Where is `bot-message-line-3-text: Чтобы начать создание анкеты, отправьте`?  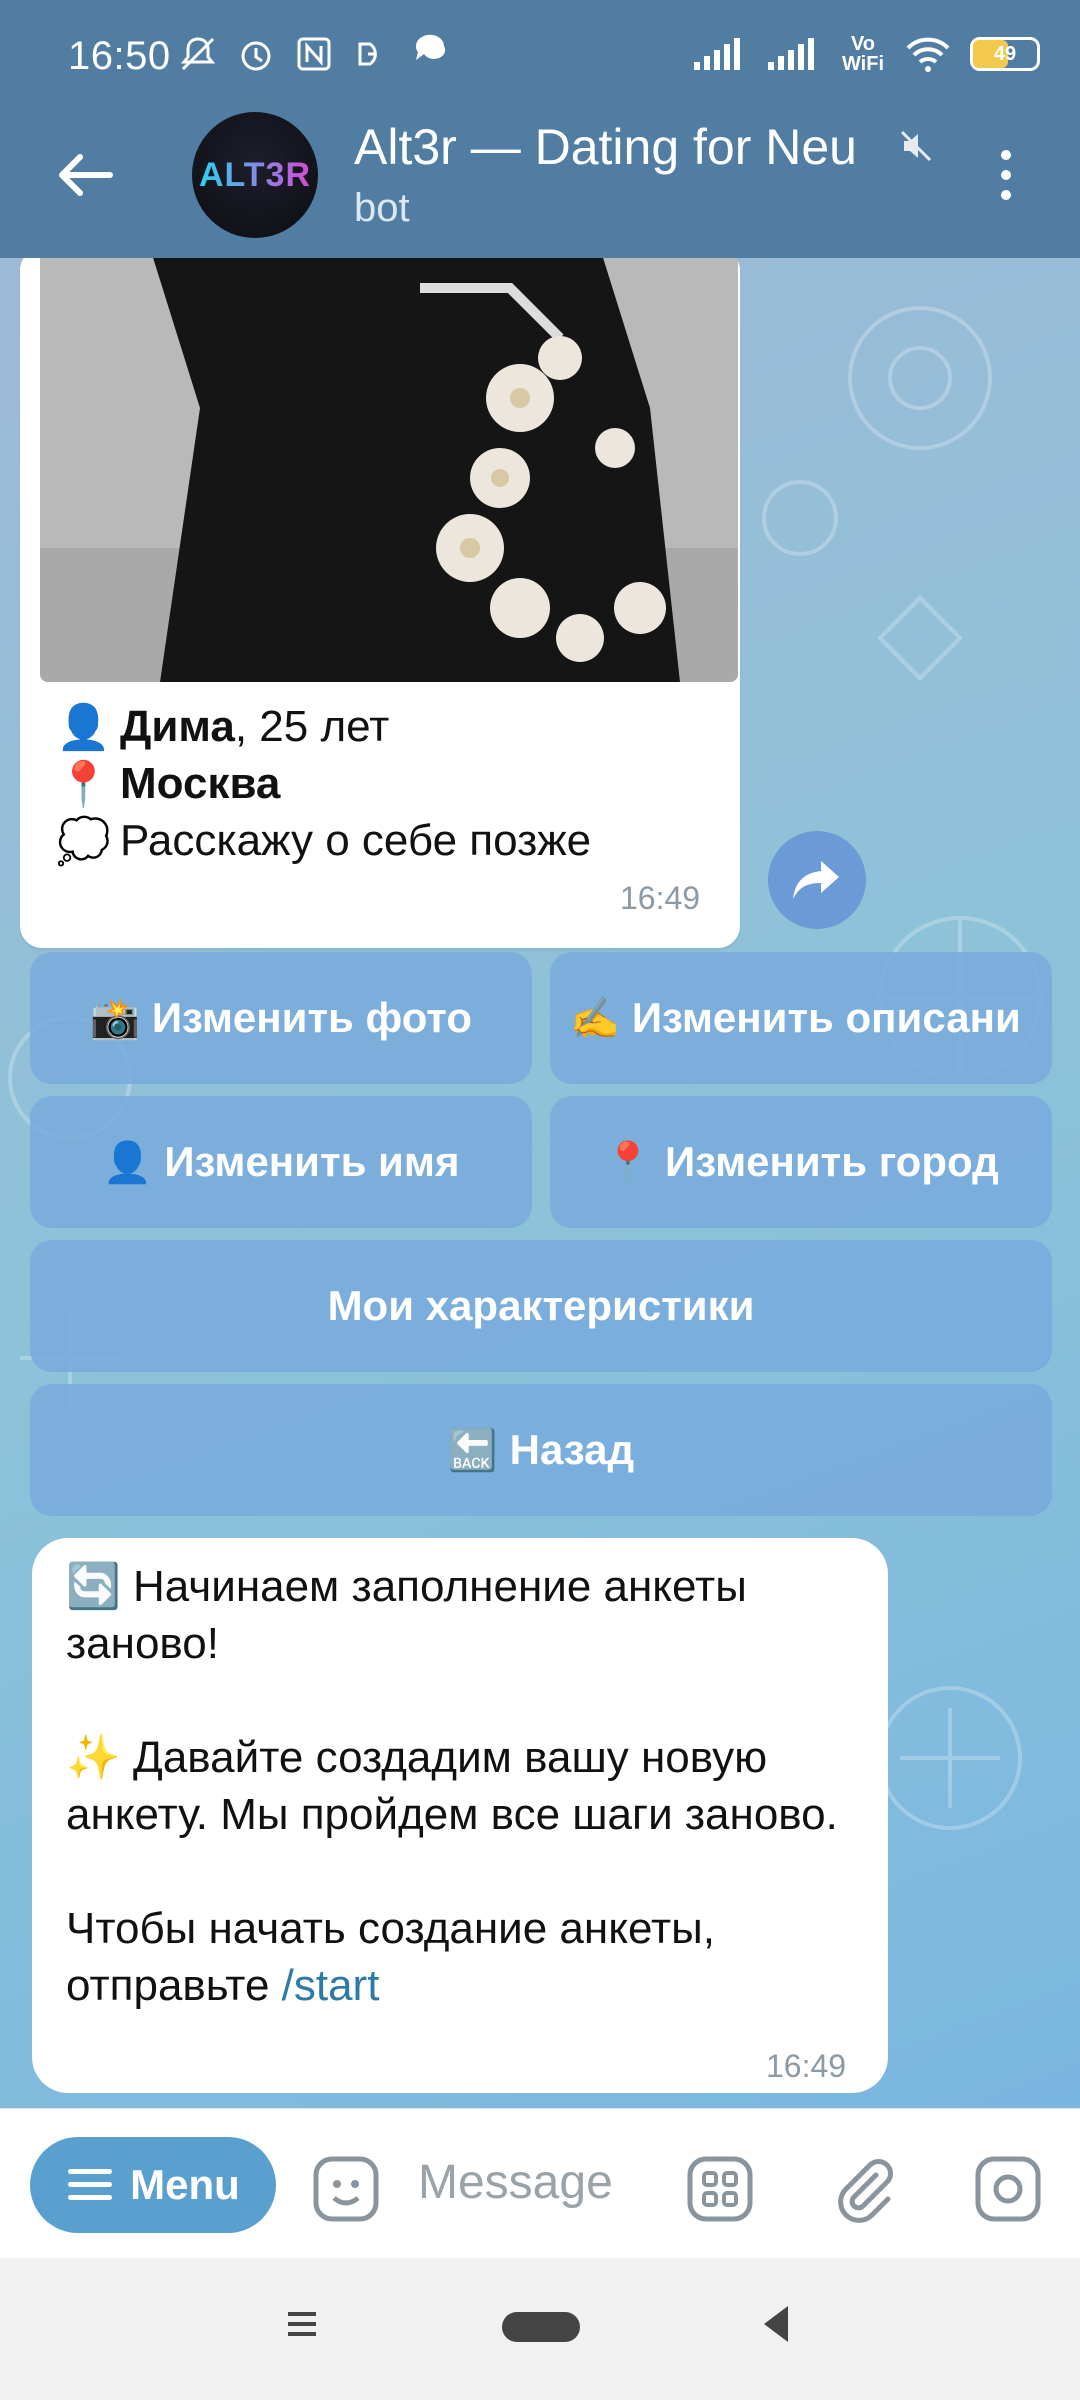
bot-message-line-3-text: Чтобы начать создание анкеты, отправьте is located at coordinates (390, 1957).